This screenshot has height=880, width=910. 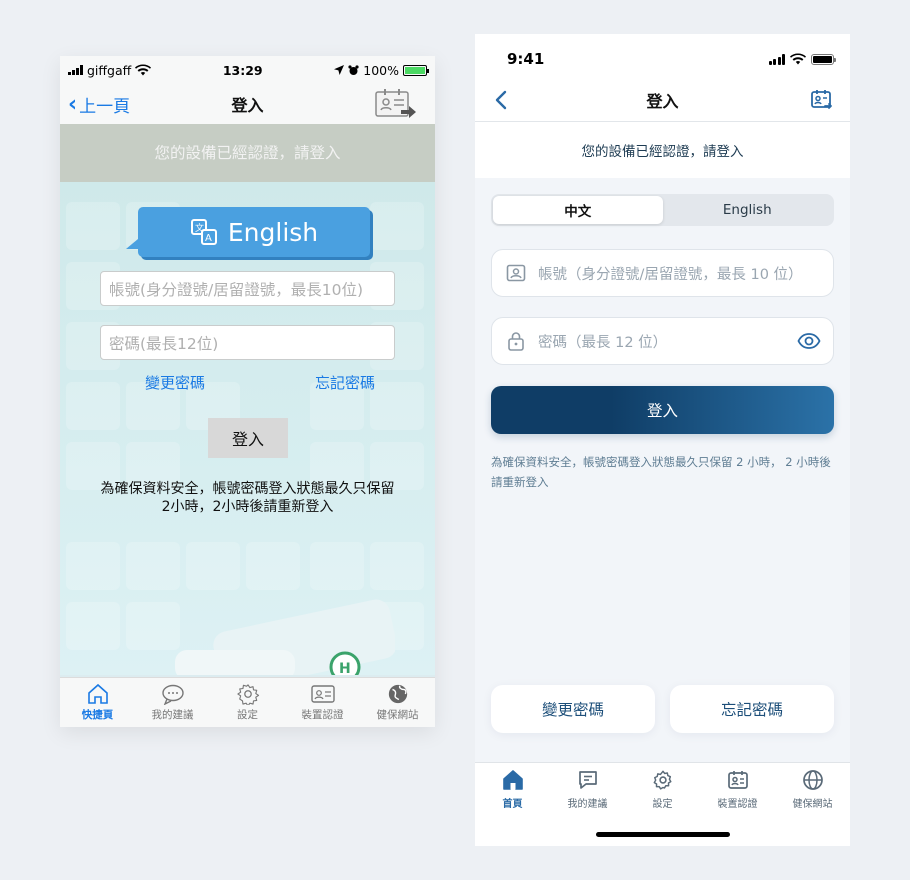 I want to click on back-button: ‹ 上一頁, so click(x=99, y=104).